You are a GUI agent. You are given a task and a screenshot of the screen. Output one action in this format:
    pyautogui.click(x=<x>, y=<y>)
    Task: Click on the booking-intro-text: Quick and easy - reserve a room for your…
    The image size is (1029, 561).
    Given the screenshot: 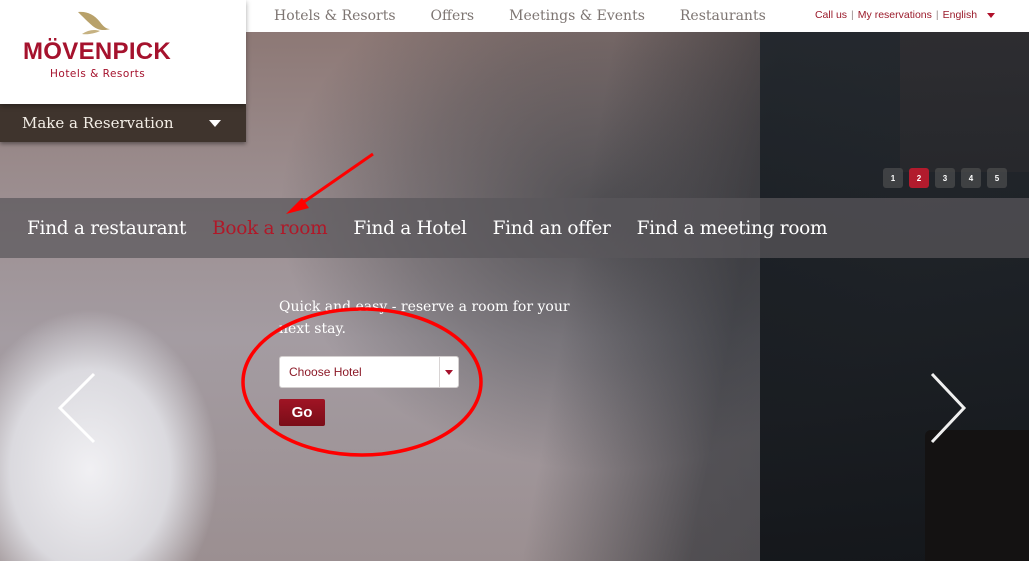 What is the action you would take?
    pyautogui.click(x=424, y=318)
    